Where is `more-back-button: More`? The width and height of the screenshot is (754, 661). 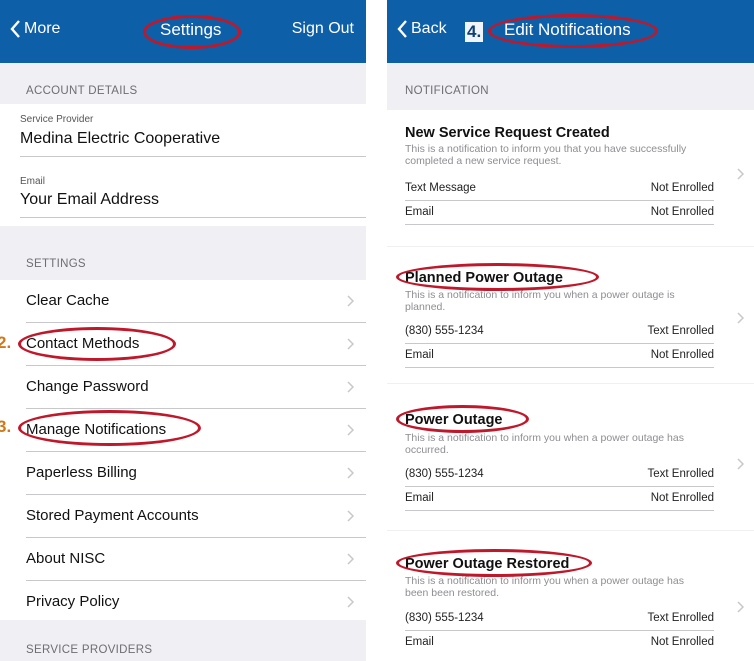
more-back-button: More is located at coordinates (35, 29).